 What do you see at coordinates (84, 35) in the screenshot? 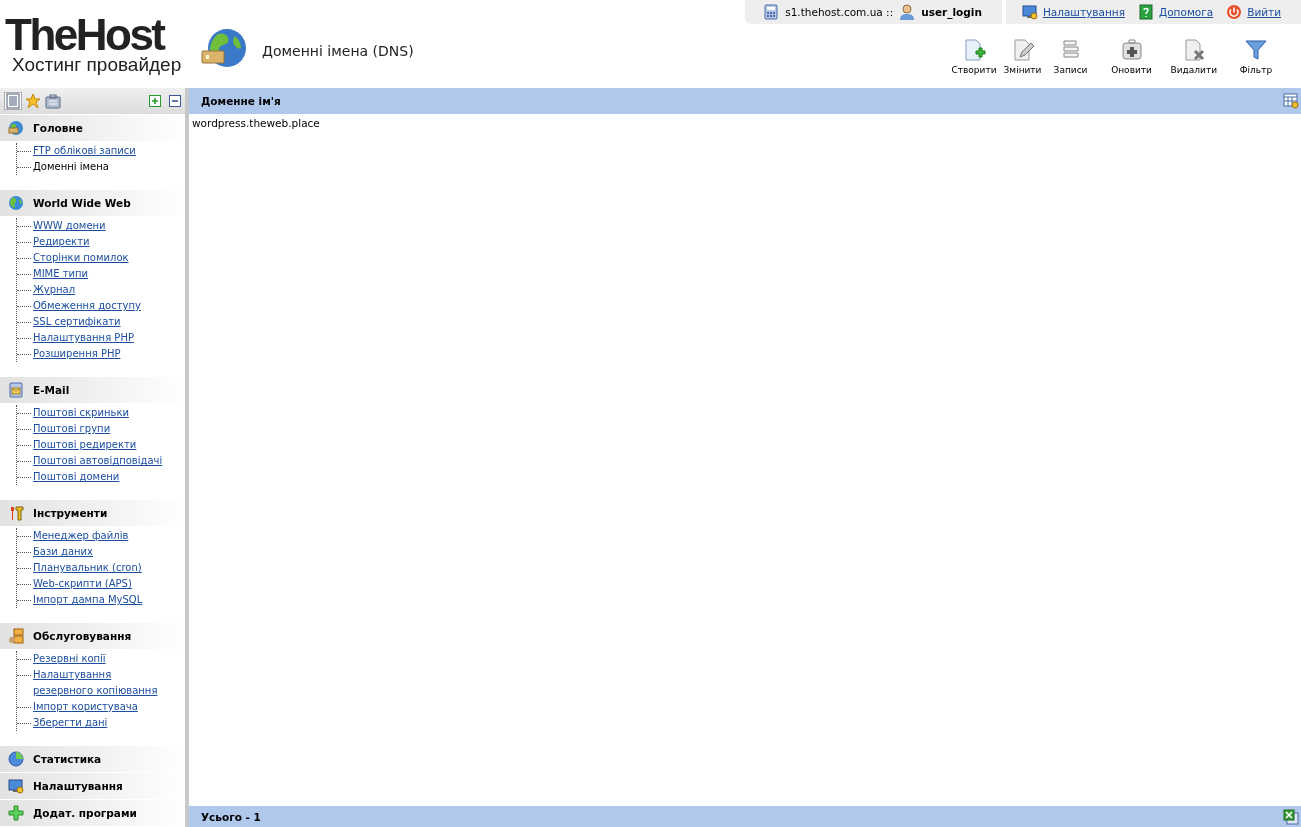
I see `logo-name: TheHost` at bounding box center [84, 35].